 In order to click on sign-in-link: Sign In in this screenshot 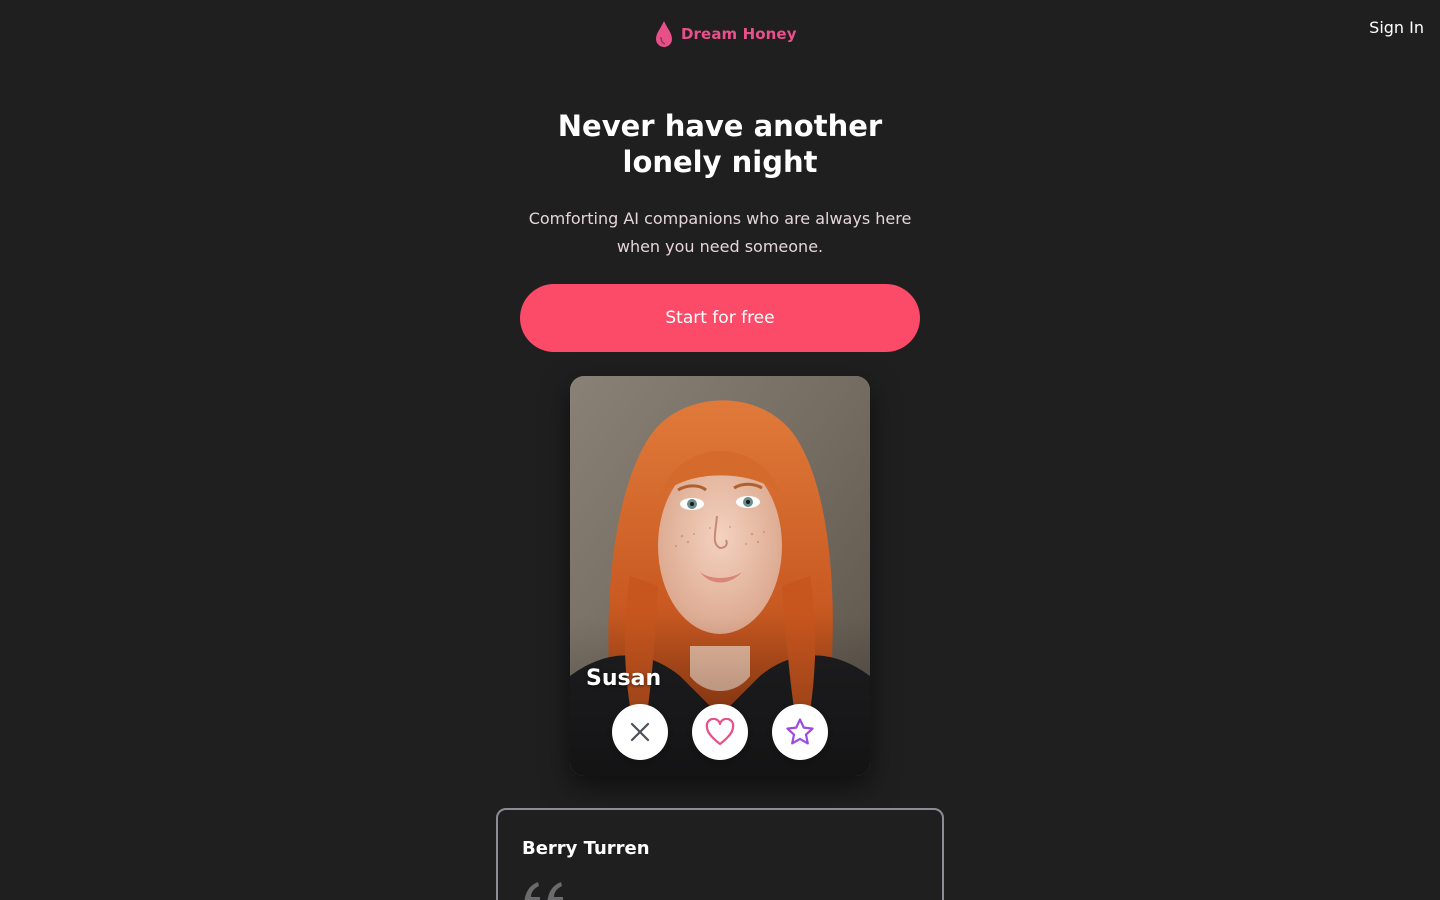, I will do `click(1396, 27)`.